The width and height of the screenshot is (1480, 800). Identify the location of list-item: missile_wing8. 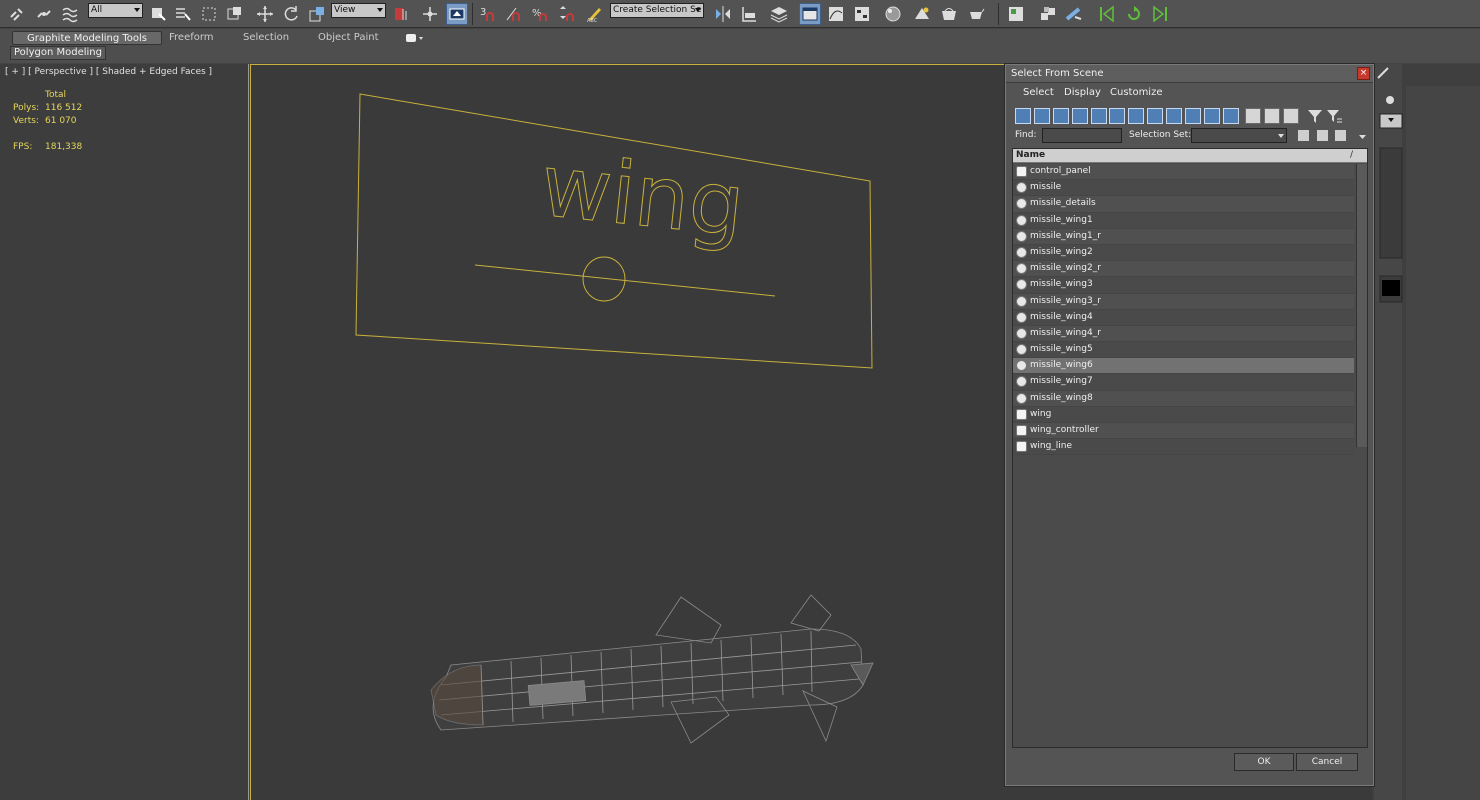
(1183, 398).